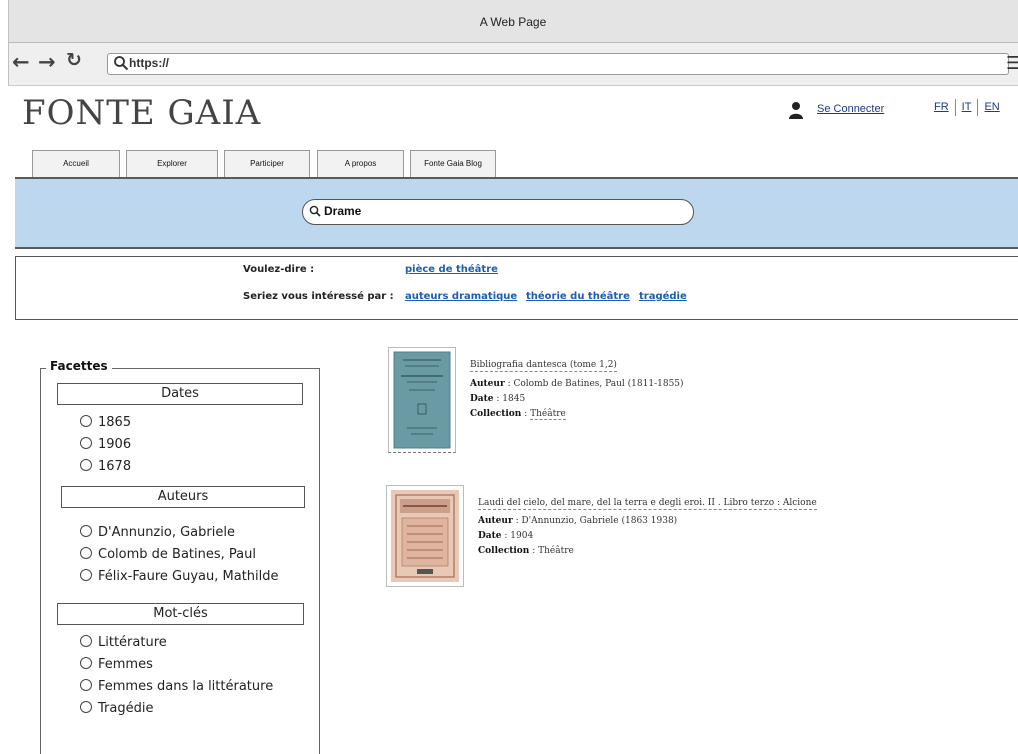 The width and height of the screenshot is (1018, 754). Describe the element at coordinates (514, 399) in the screenshot. I see `field-value: 1845` at that location.